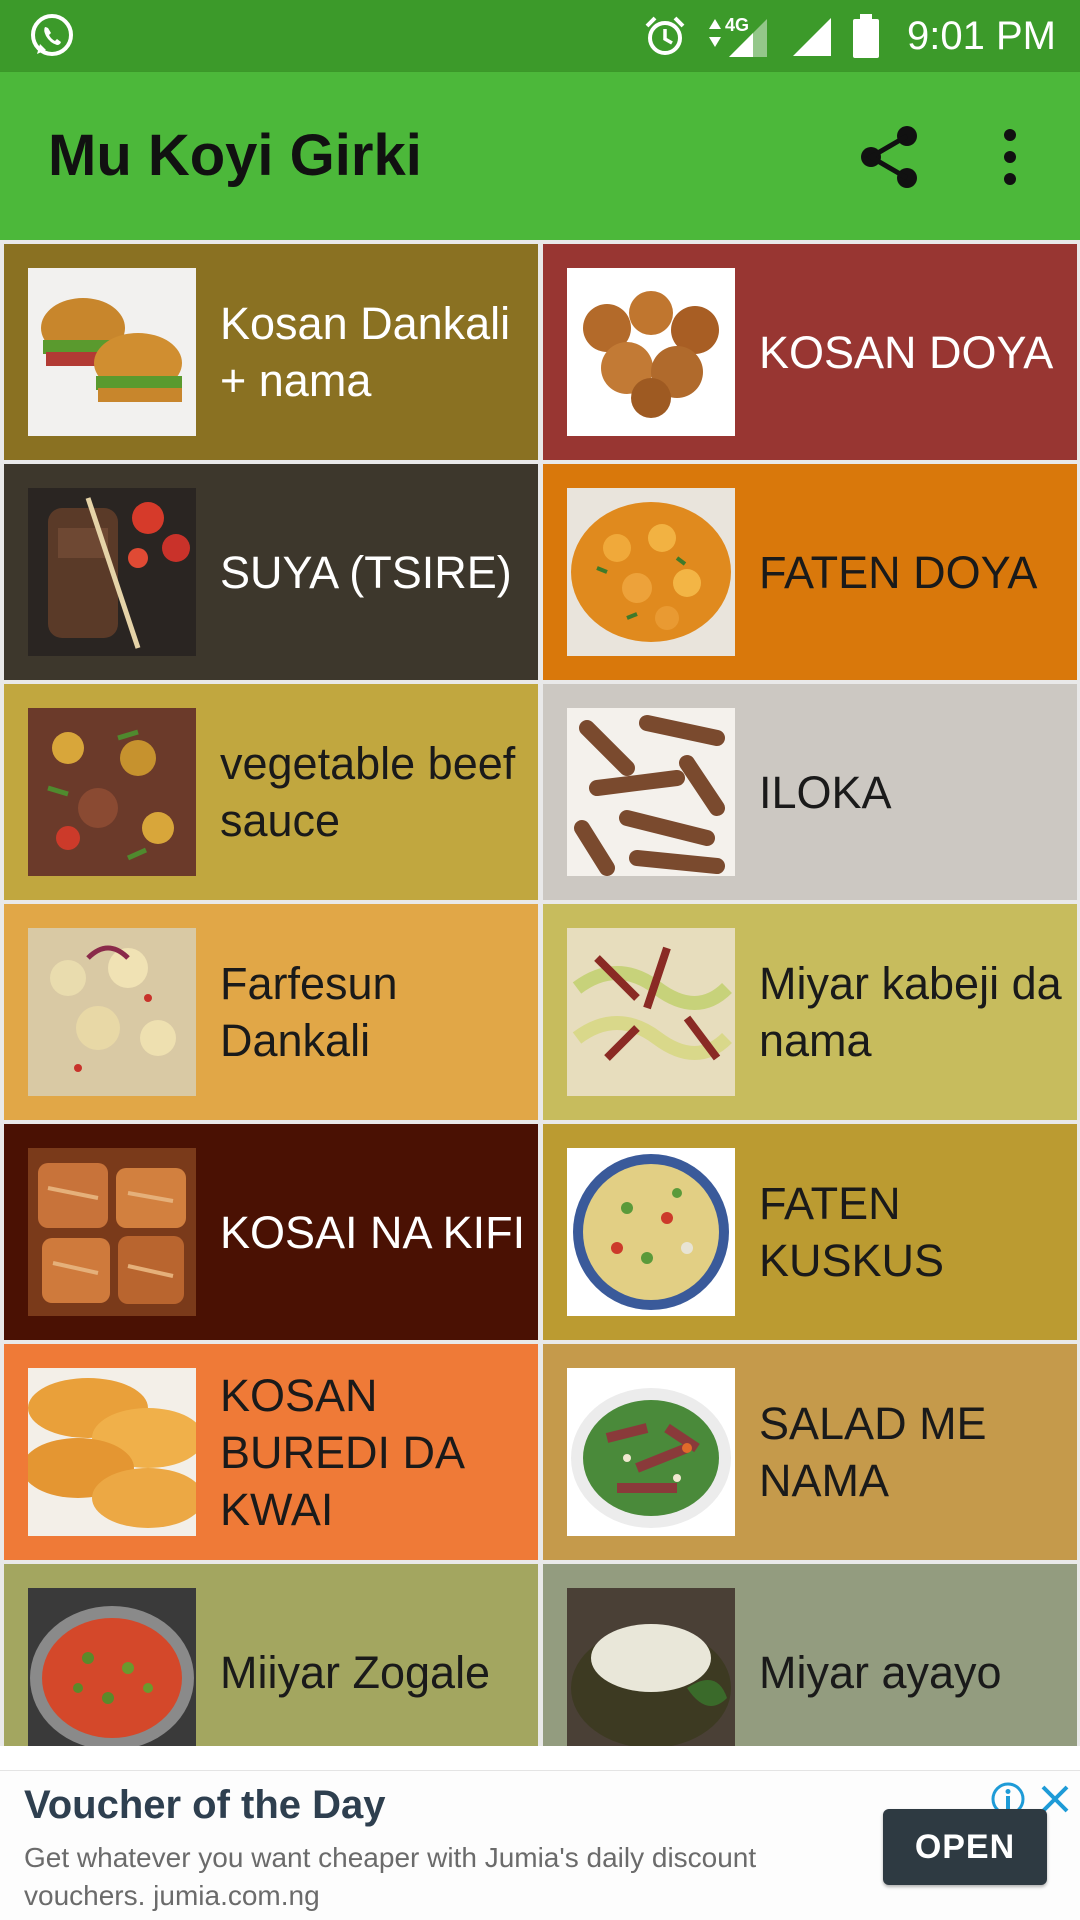 The image size is (1080, 1920). What do you see at coordinates (873, 1452) in the screenshot?
I see `recipe-label: SALAD ME NAMA` at bounding box center [873, 1452].